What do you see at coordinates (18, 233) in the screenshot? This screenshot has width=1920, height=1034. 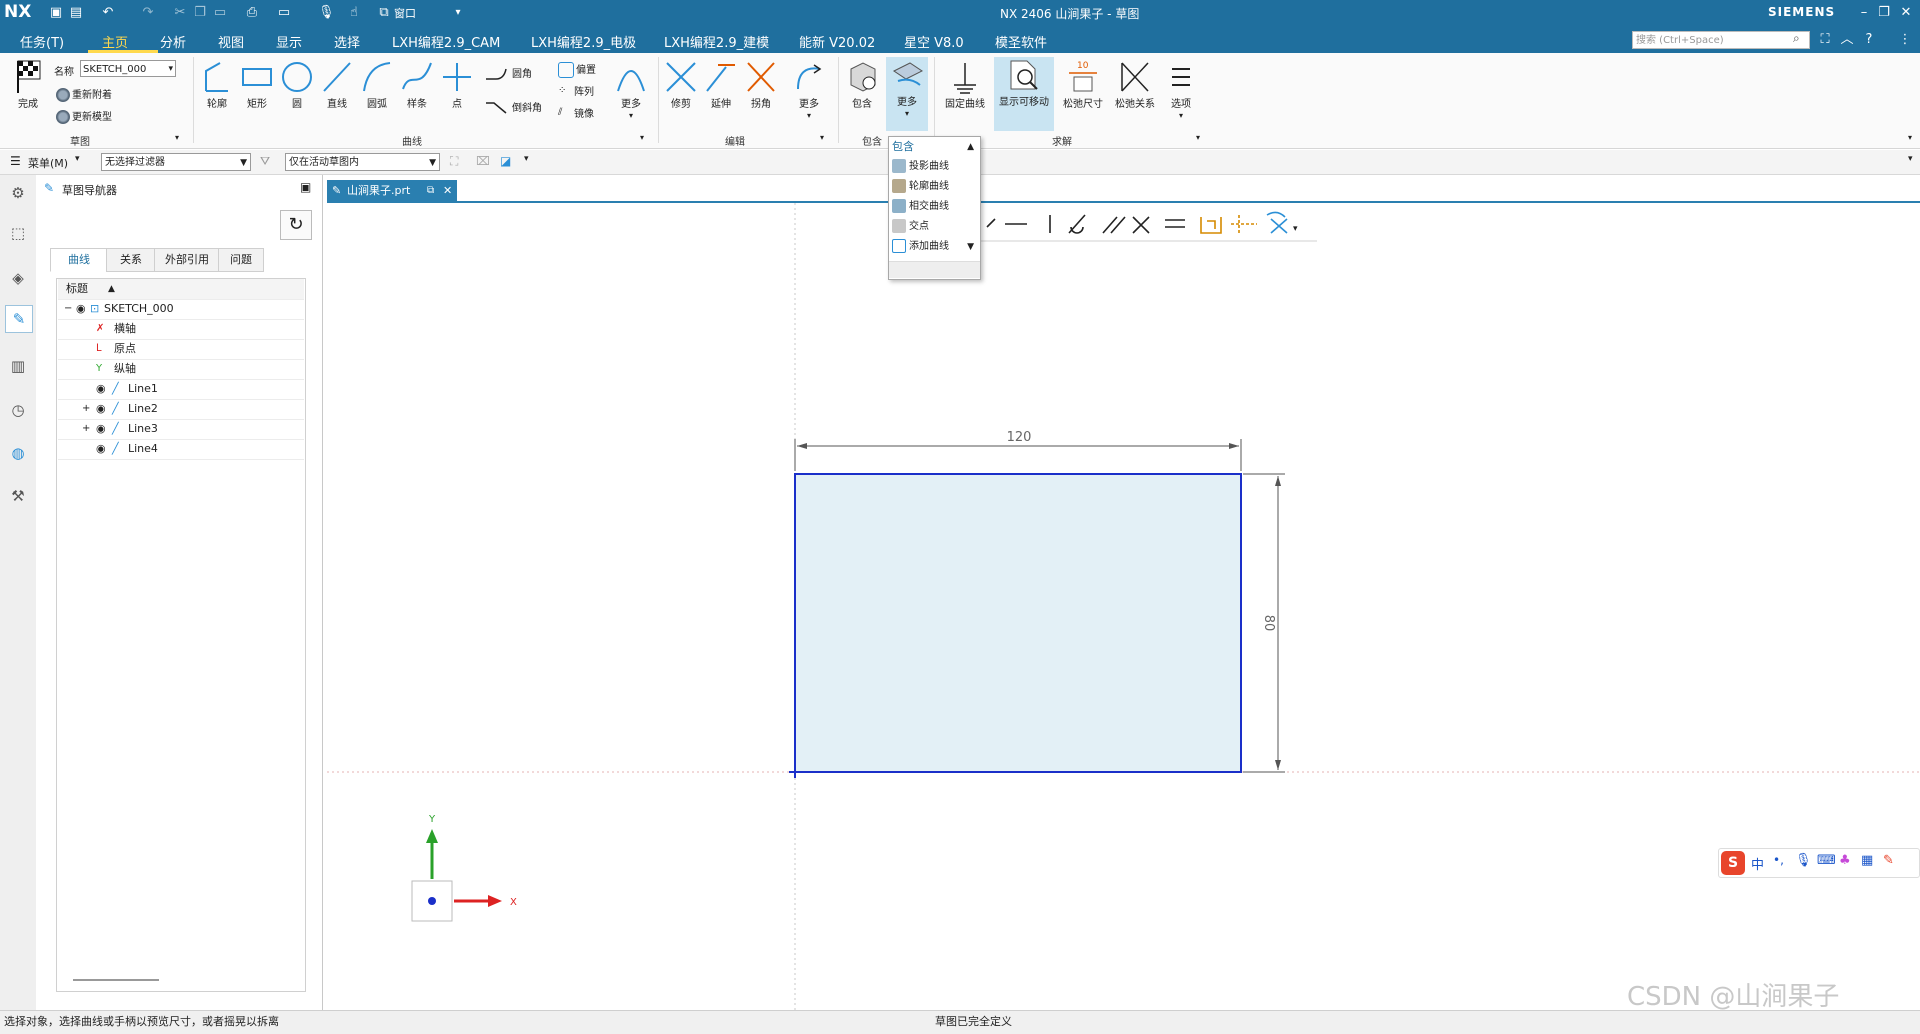 I see `part-navigator-icon: ⬚` at bounding box center [18, 233].